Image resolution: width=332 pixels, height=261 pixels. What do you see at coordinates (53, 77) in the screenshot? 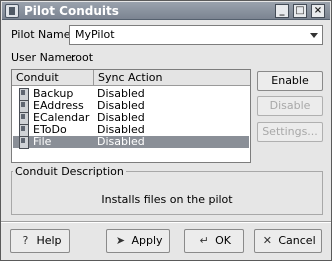
I see `column-header-conduit: Conduit` at bounding box center [53, 77].